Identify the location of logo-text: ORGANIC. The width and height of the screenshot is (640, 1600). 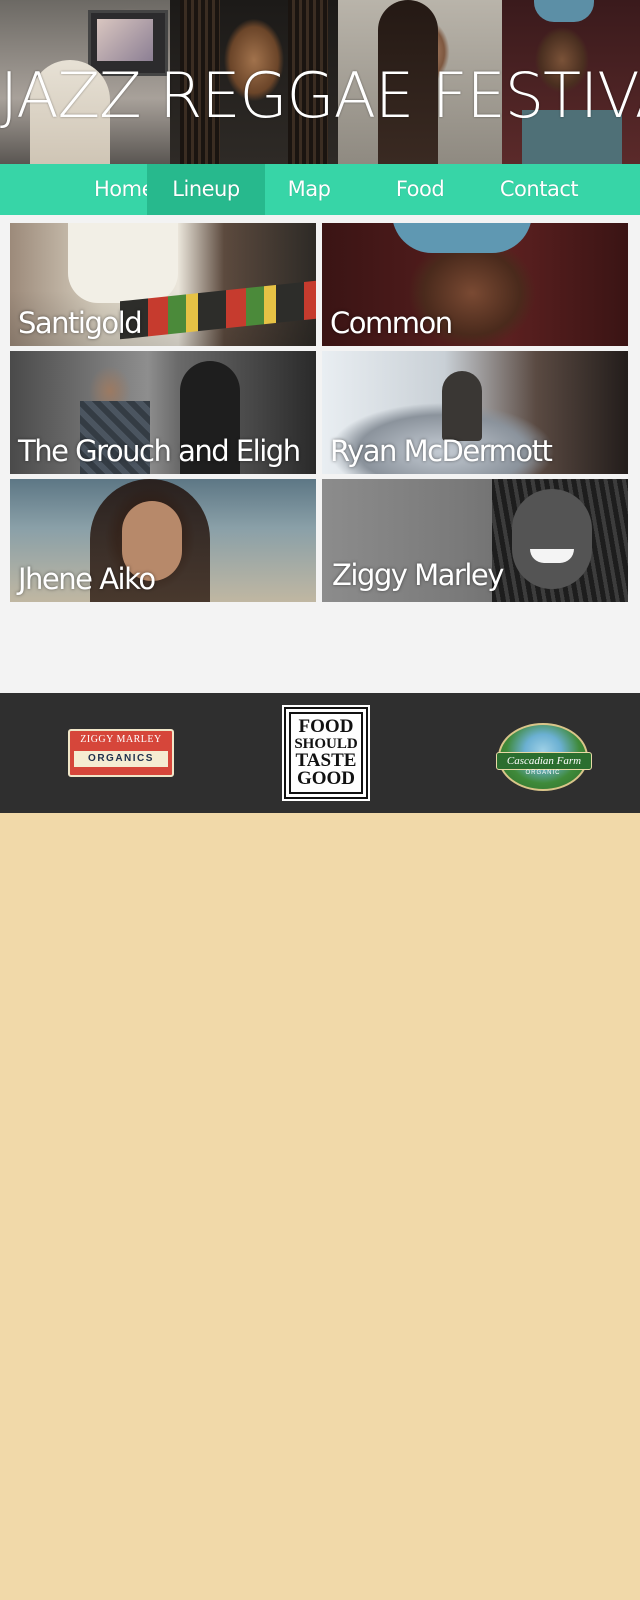
(543, 773).